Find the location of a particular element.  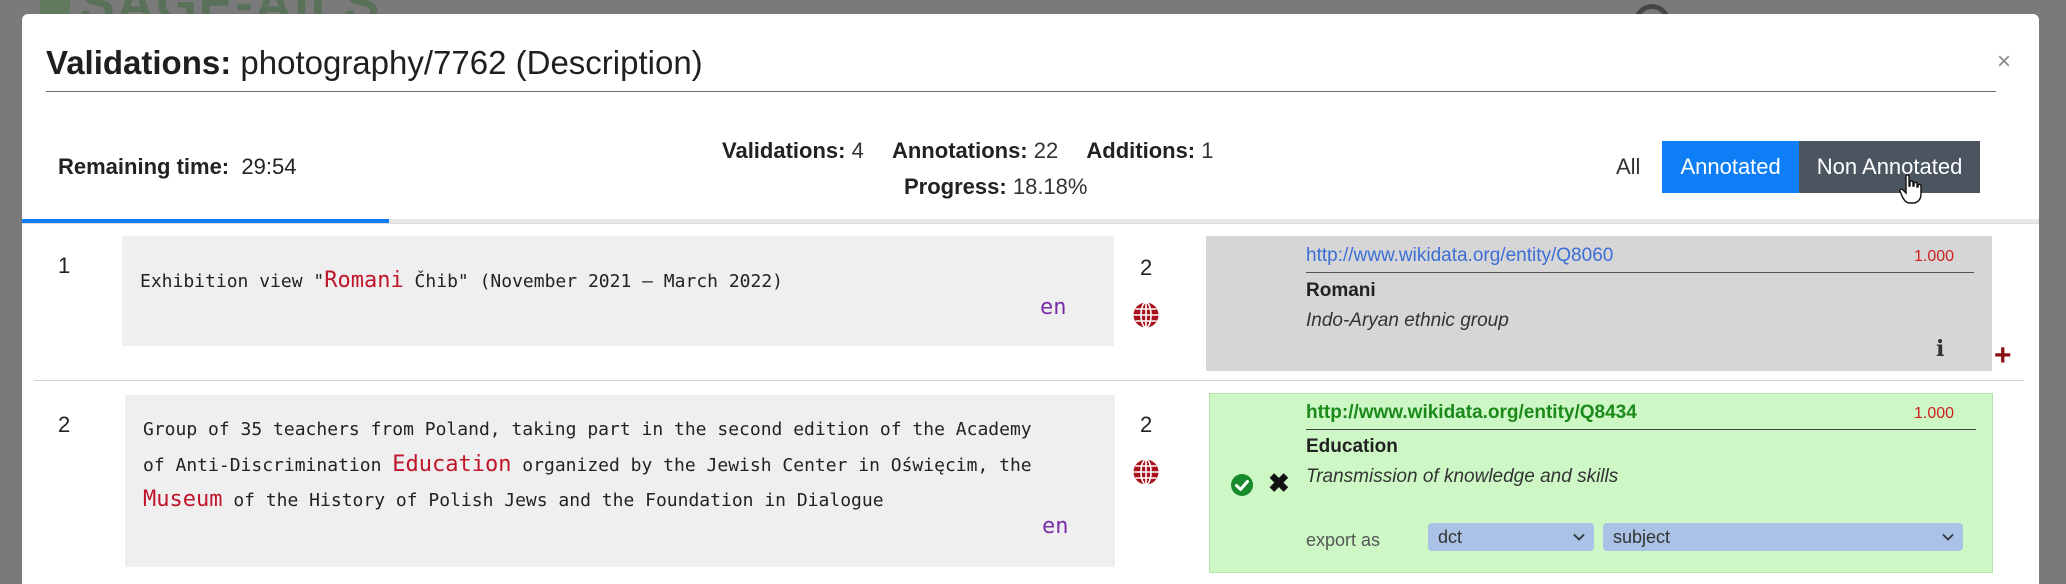

filter-non-annotated-button: Non Annotated is located at coordinates (1889, 167).